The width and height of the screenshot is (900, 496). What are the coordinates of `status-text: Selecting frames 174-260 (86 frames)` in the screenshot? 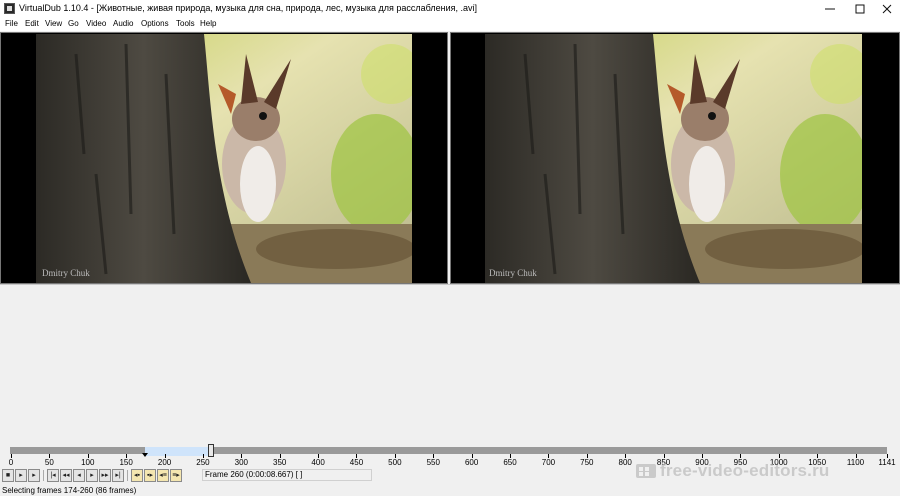 It's located at (69, 490).